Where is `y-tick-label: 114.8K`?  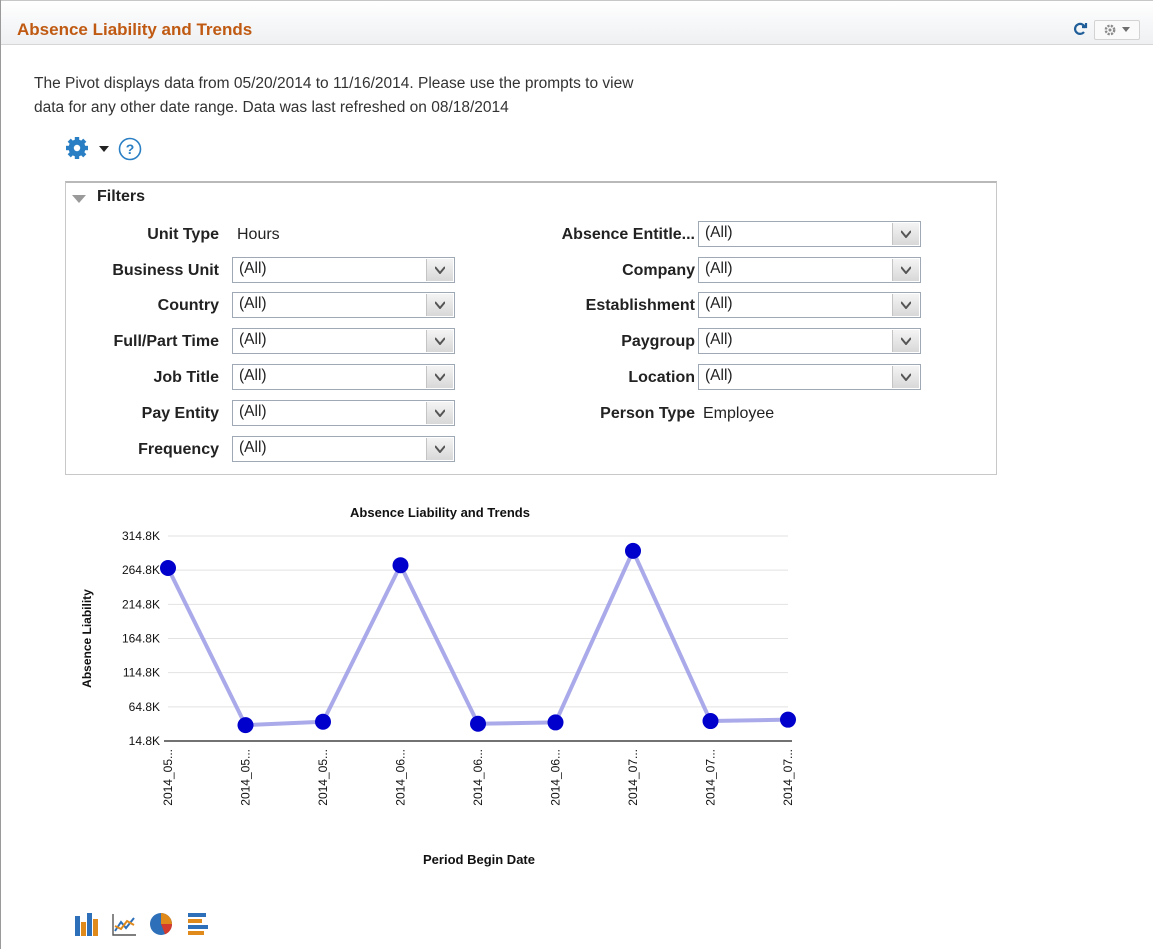
y-tick-label: 114.8K is located at coordinates (141, 673).